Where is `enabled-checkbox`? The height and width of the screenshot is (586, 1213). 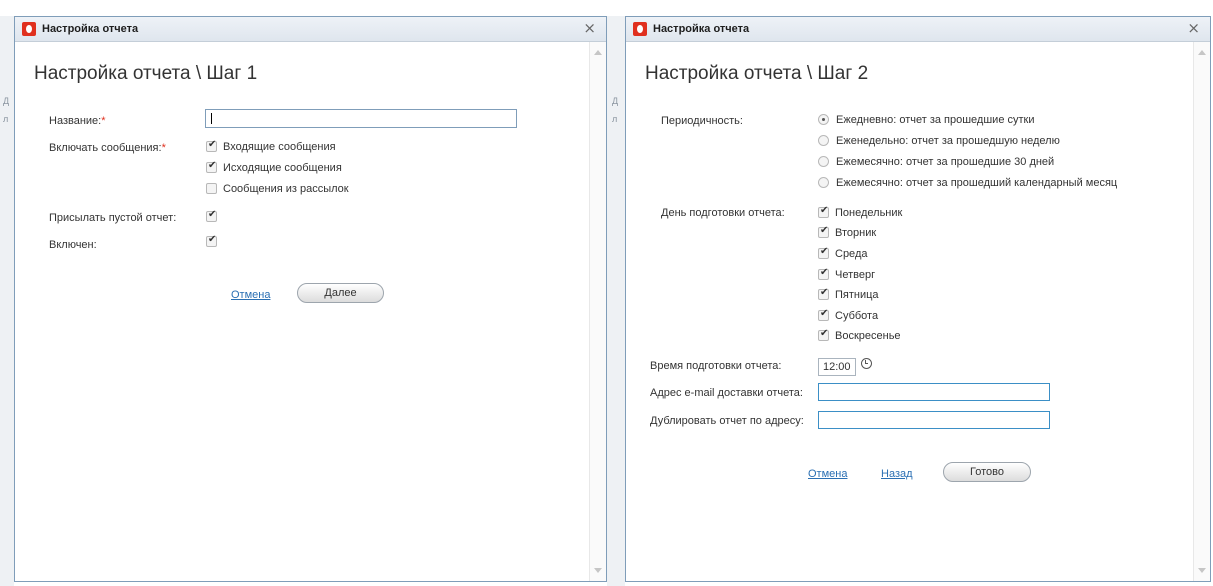
enabled-checkbox is located at coordinates (214, 241).